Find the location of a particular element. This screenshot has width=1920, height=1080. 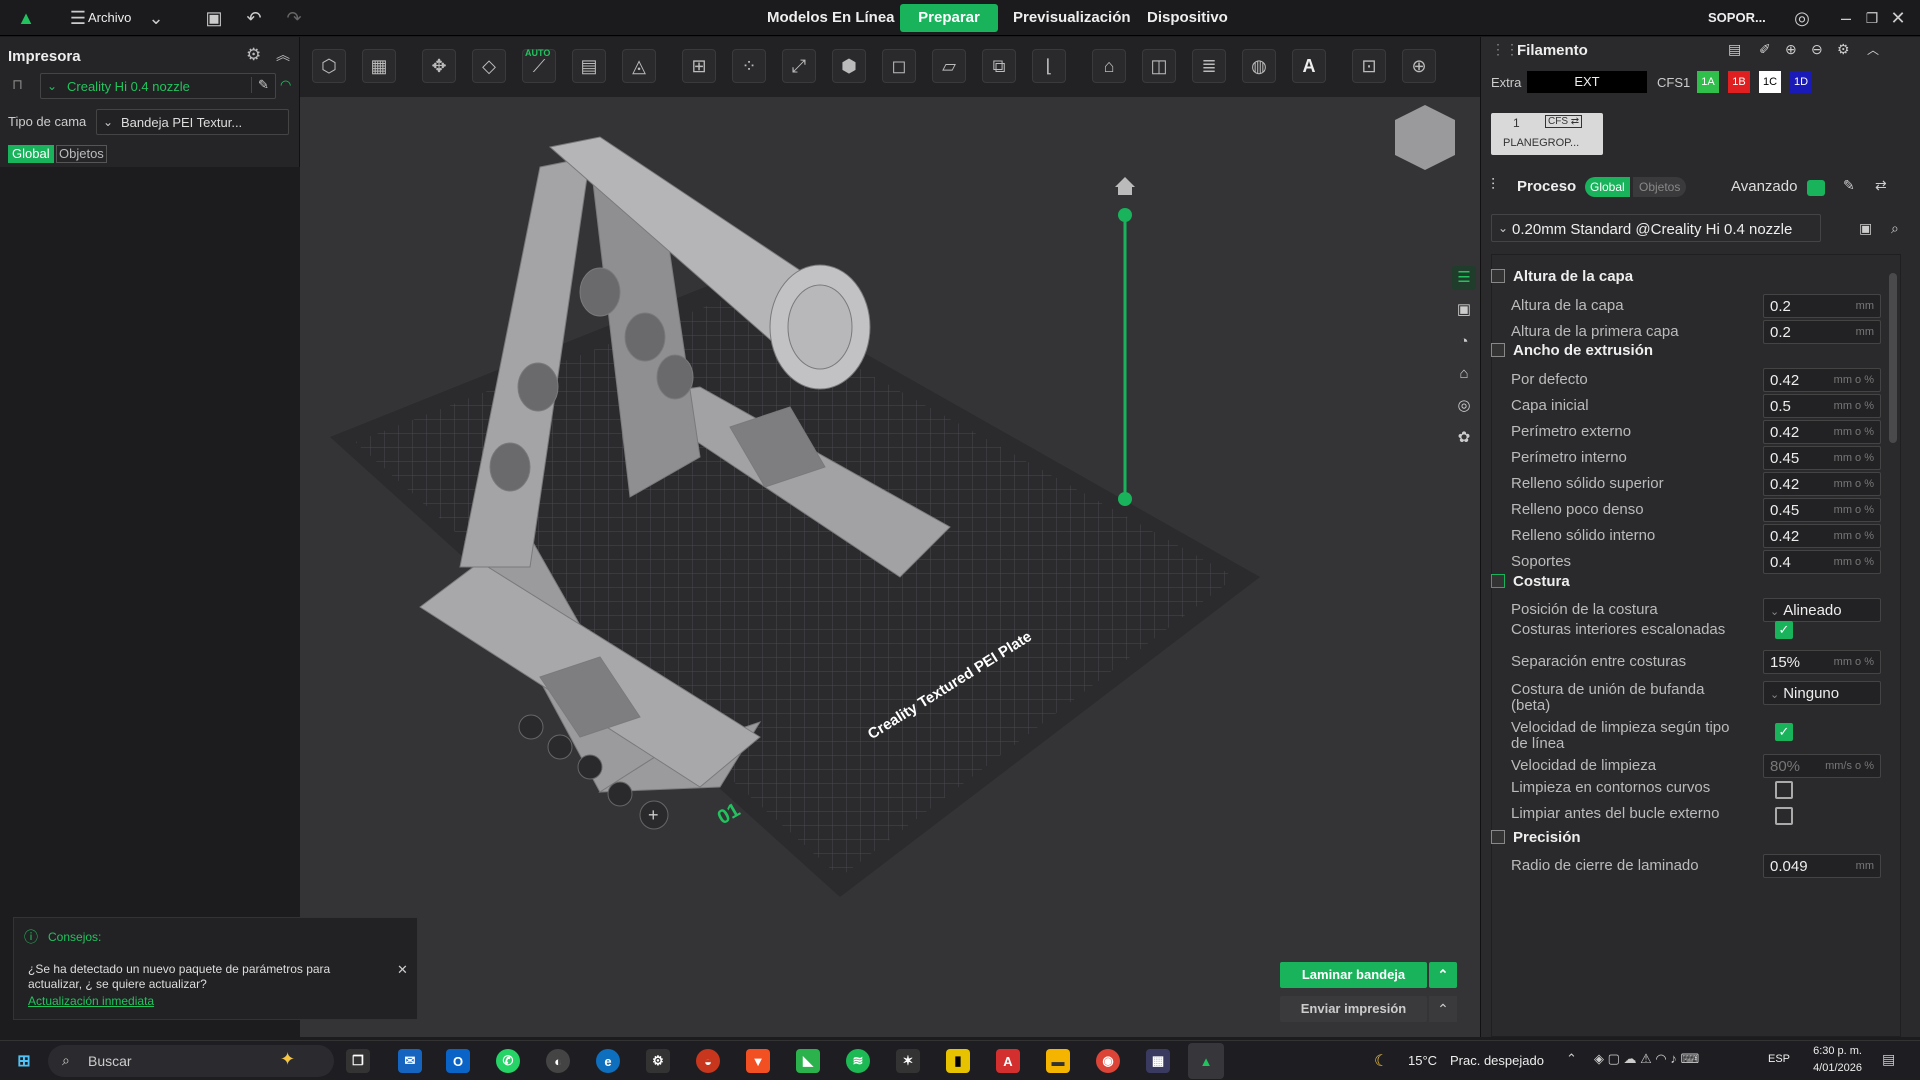

redo-icon: ↷ is located at coordinates (294, 18).